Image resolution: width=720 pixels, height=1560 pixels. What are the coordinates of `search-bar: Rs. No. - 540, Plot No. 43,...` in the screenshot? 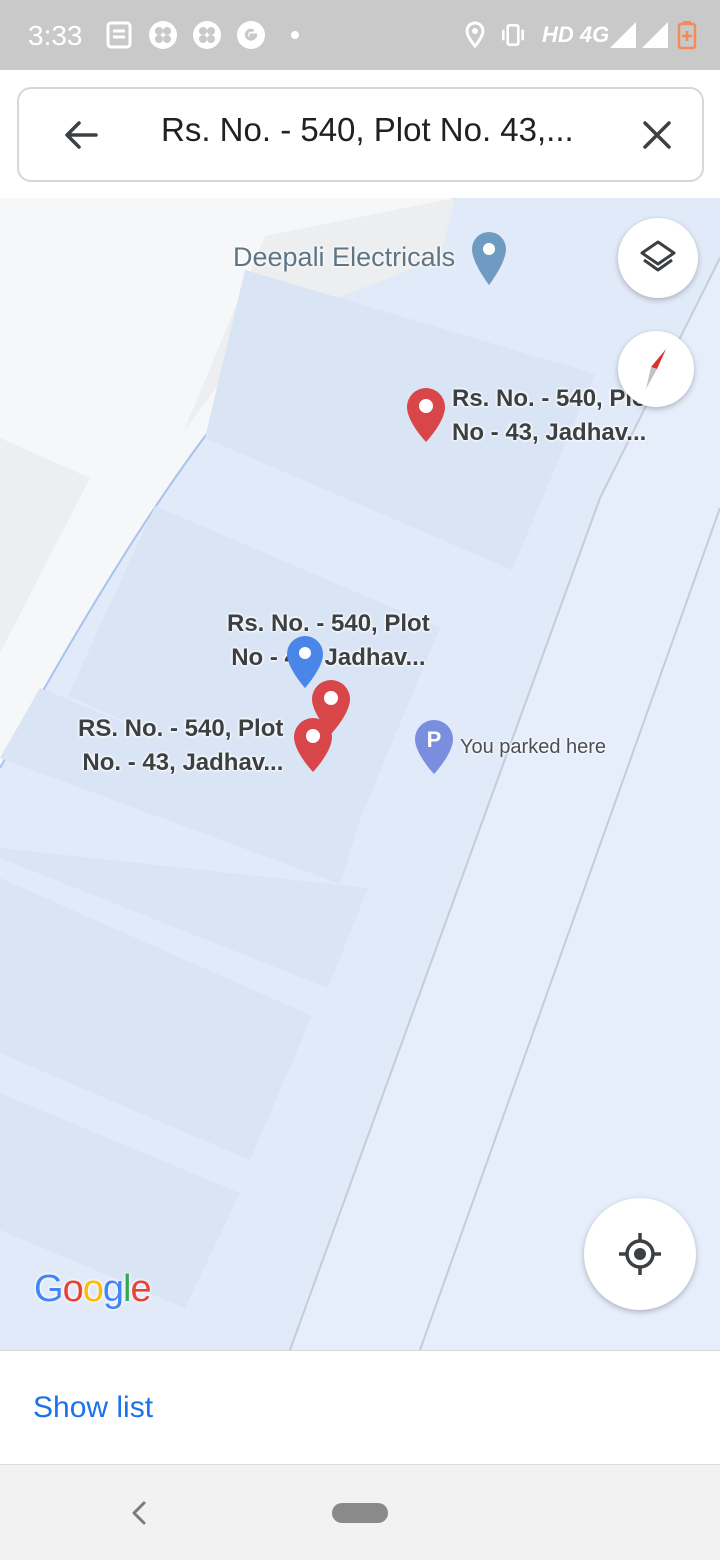 It's located at (360, 134).